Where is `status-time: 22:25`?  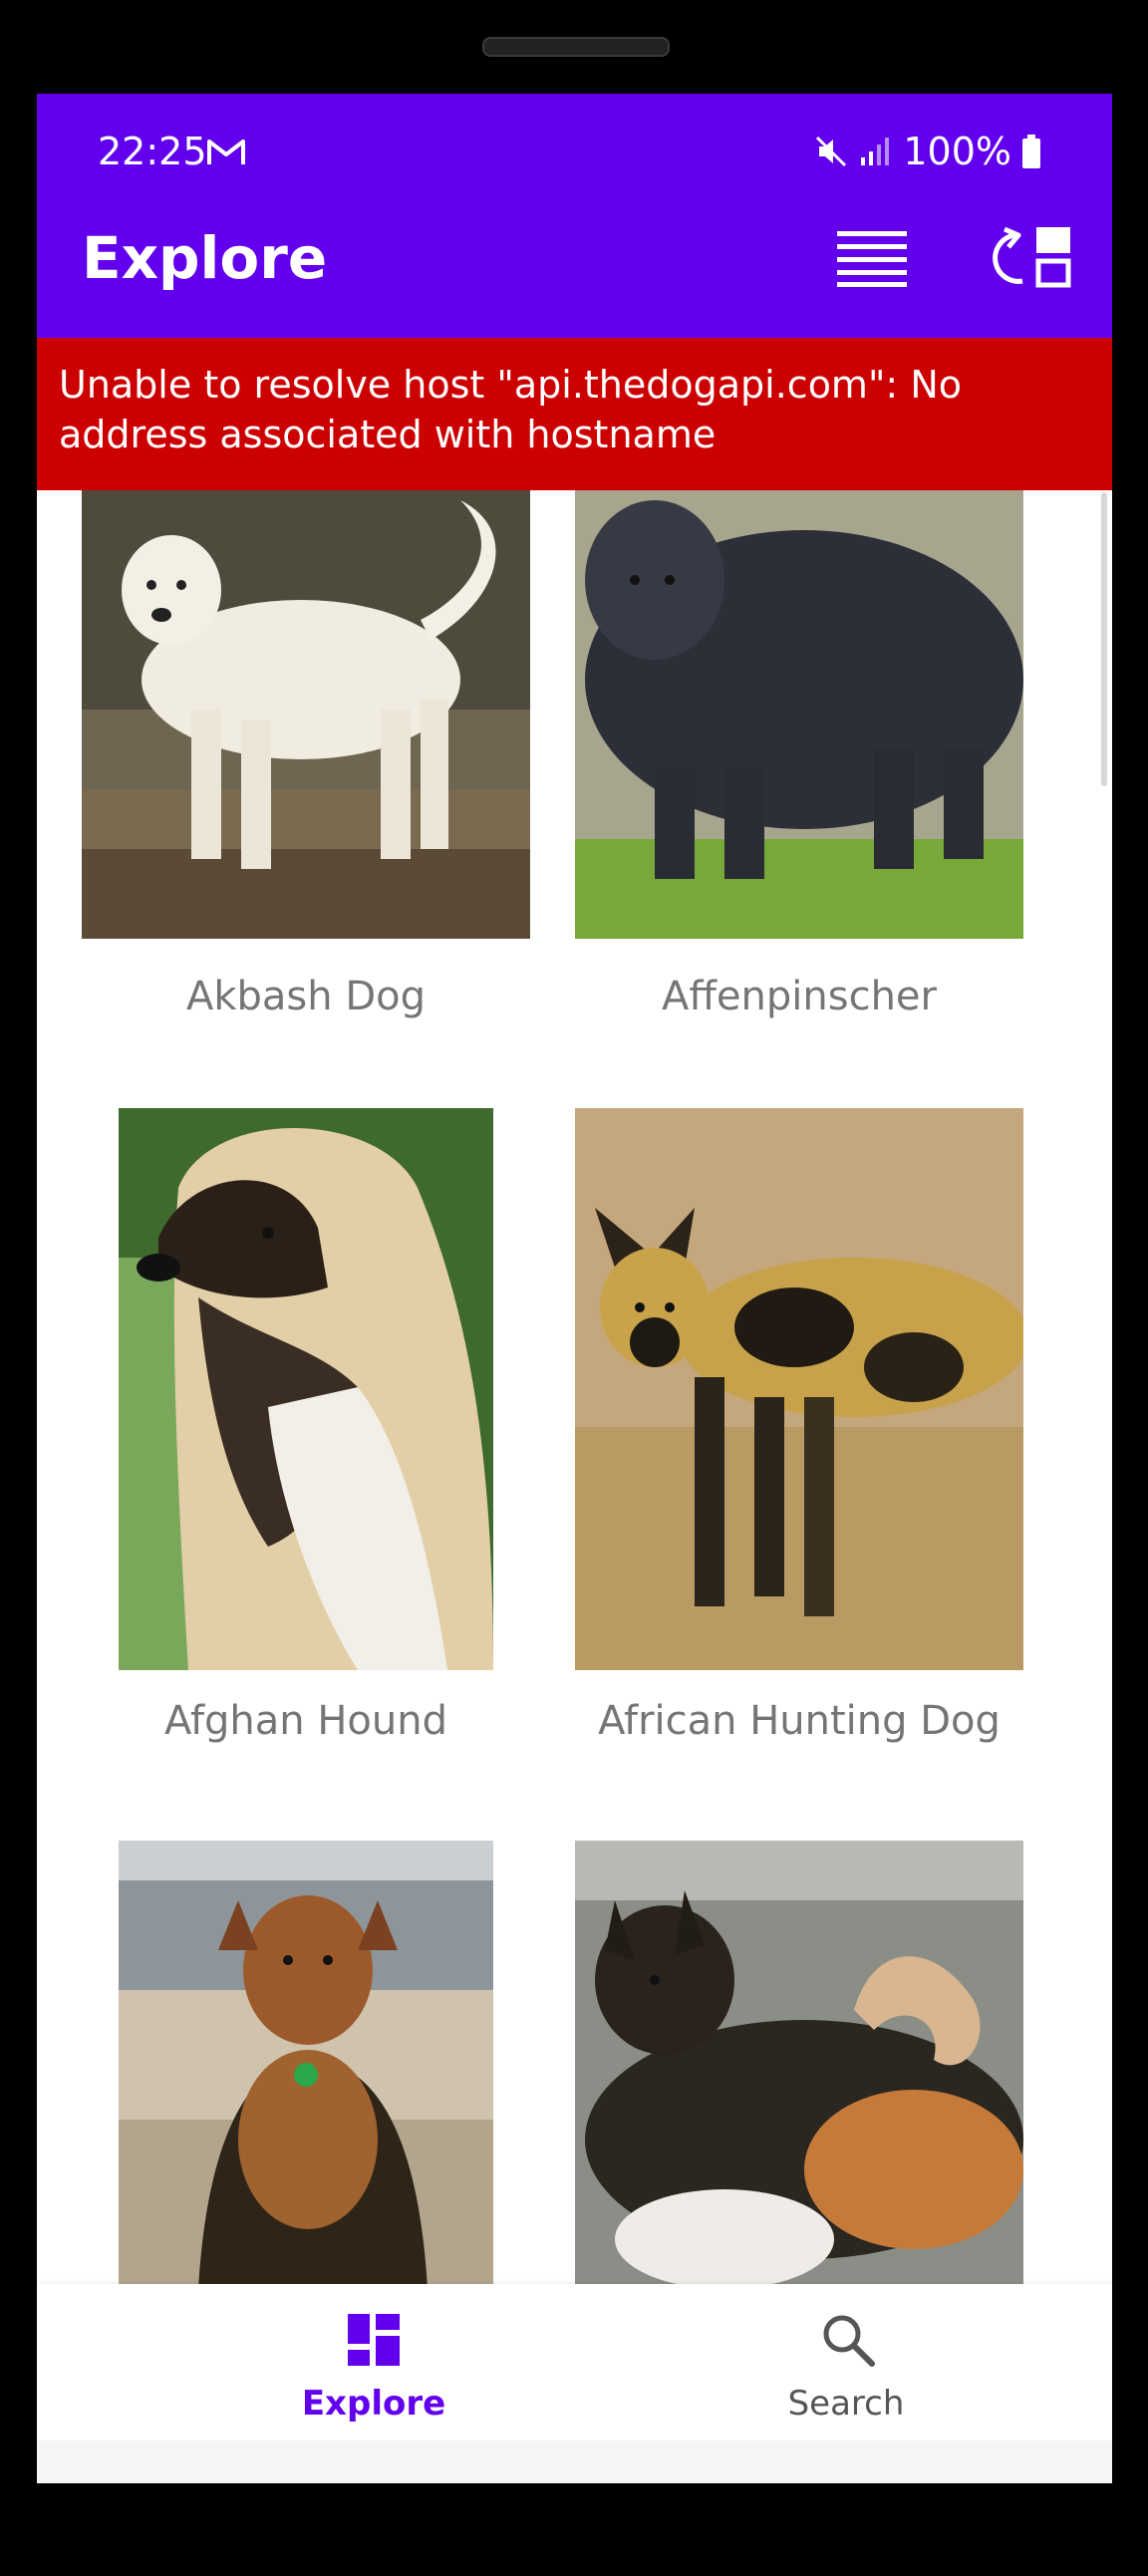 status-time: 22:25 is located at coordinates (152, 151).